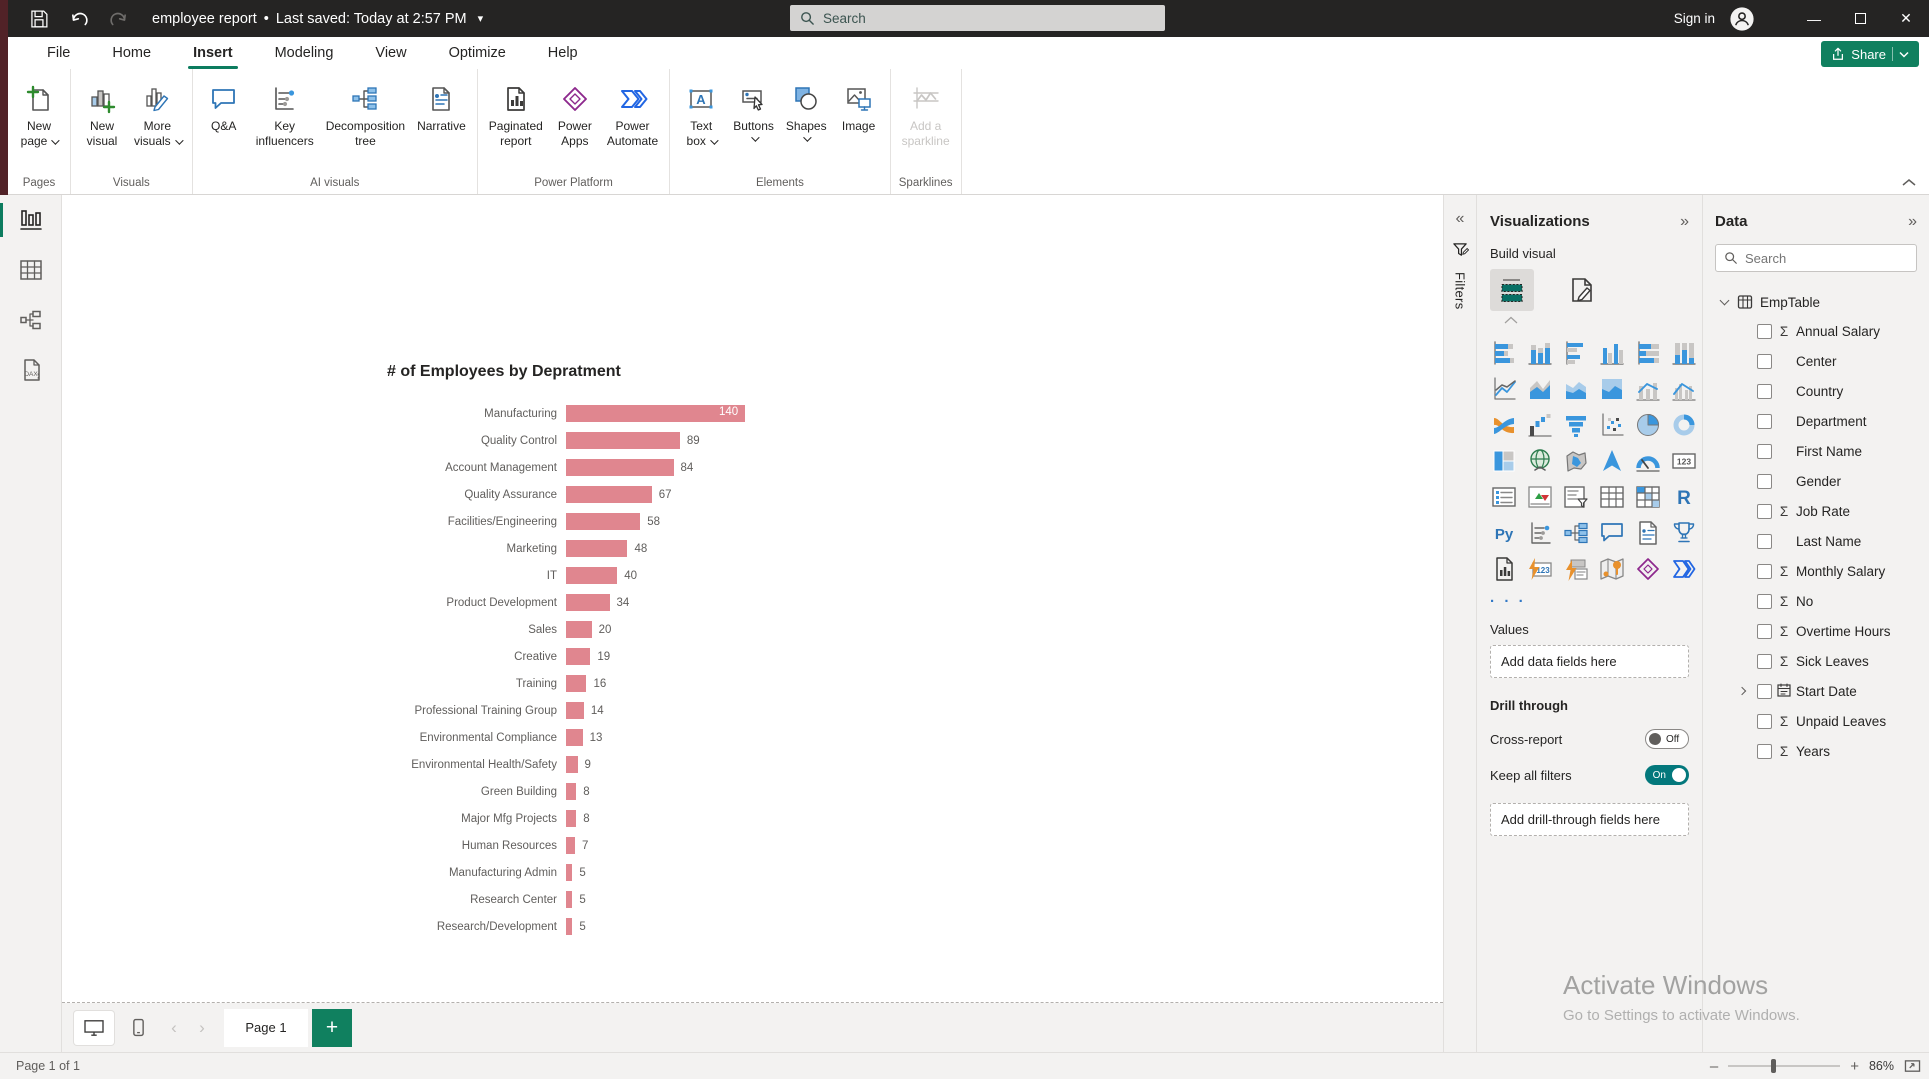 This screenshot has height=1079, width=1929. Describe the element at coordinates (1816, 391) in the screenshot. I see `field-country: Country` at that location.